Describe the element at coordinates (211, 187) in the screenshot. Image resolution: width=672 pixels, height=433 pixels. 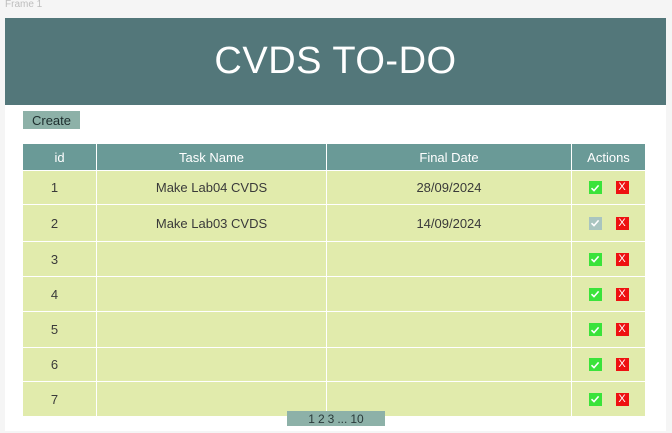
I see `task-name: Make Lab04 CVDS` at that location.